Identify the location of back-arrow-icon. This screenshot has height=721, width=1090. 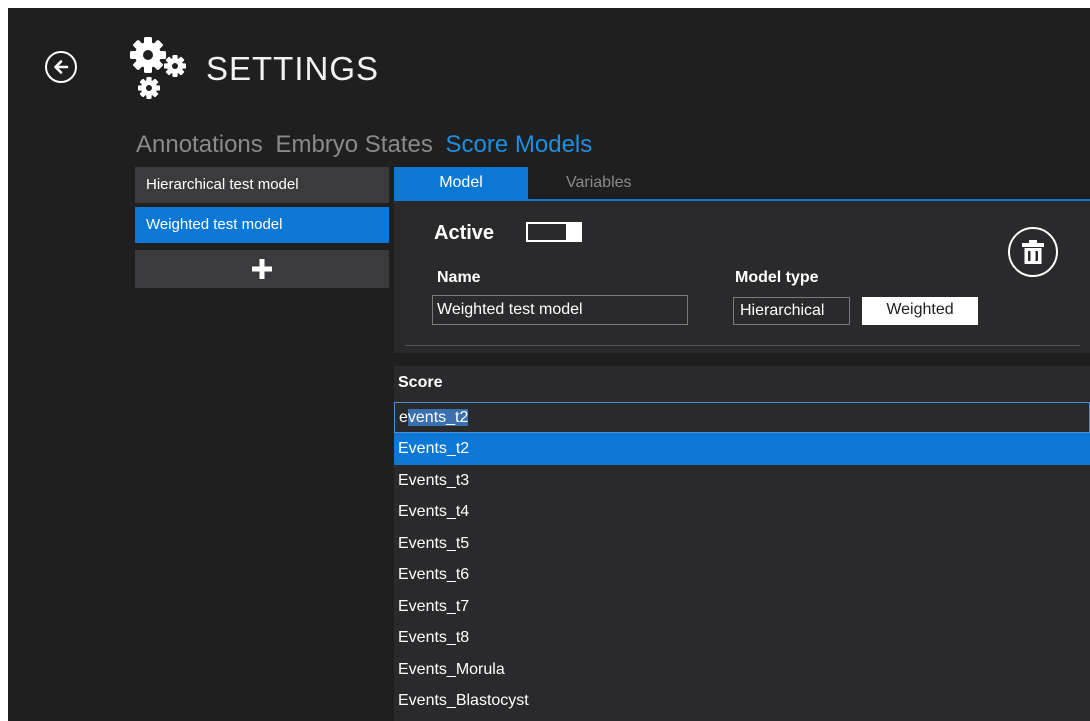
(61, 67).